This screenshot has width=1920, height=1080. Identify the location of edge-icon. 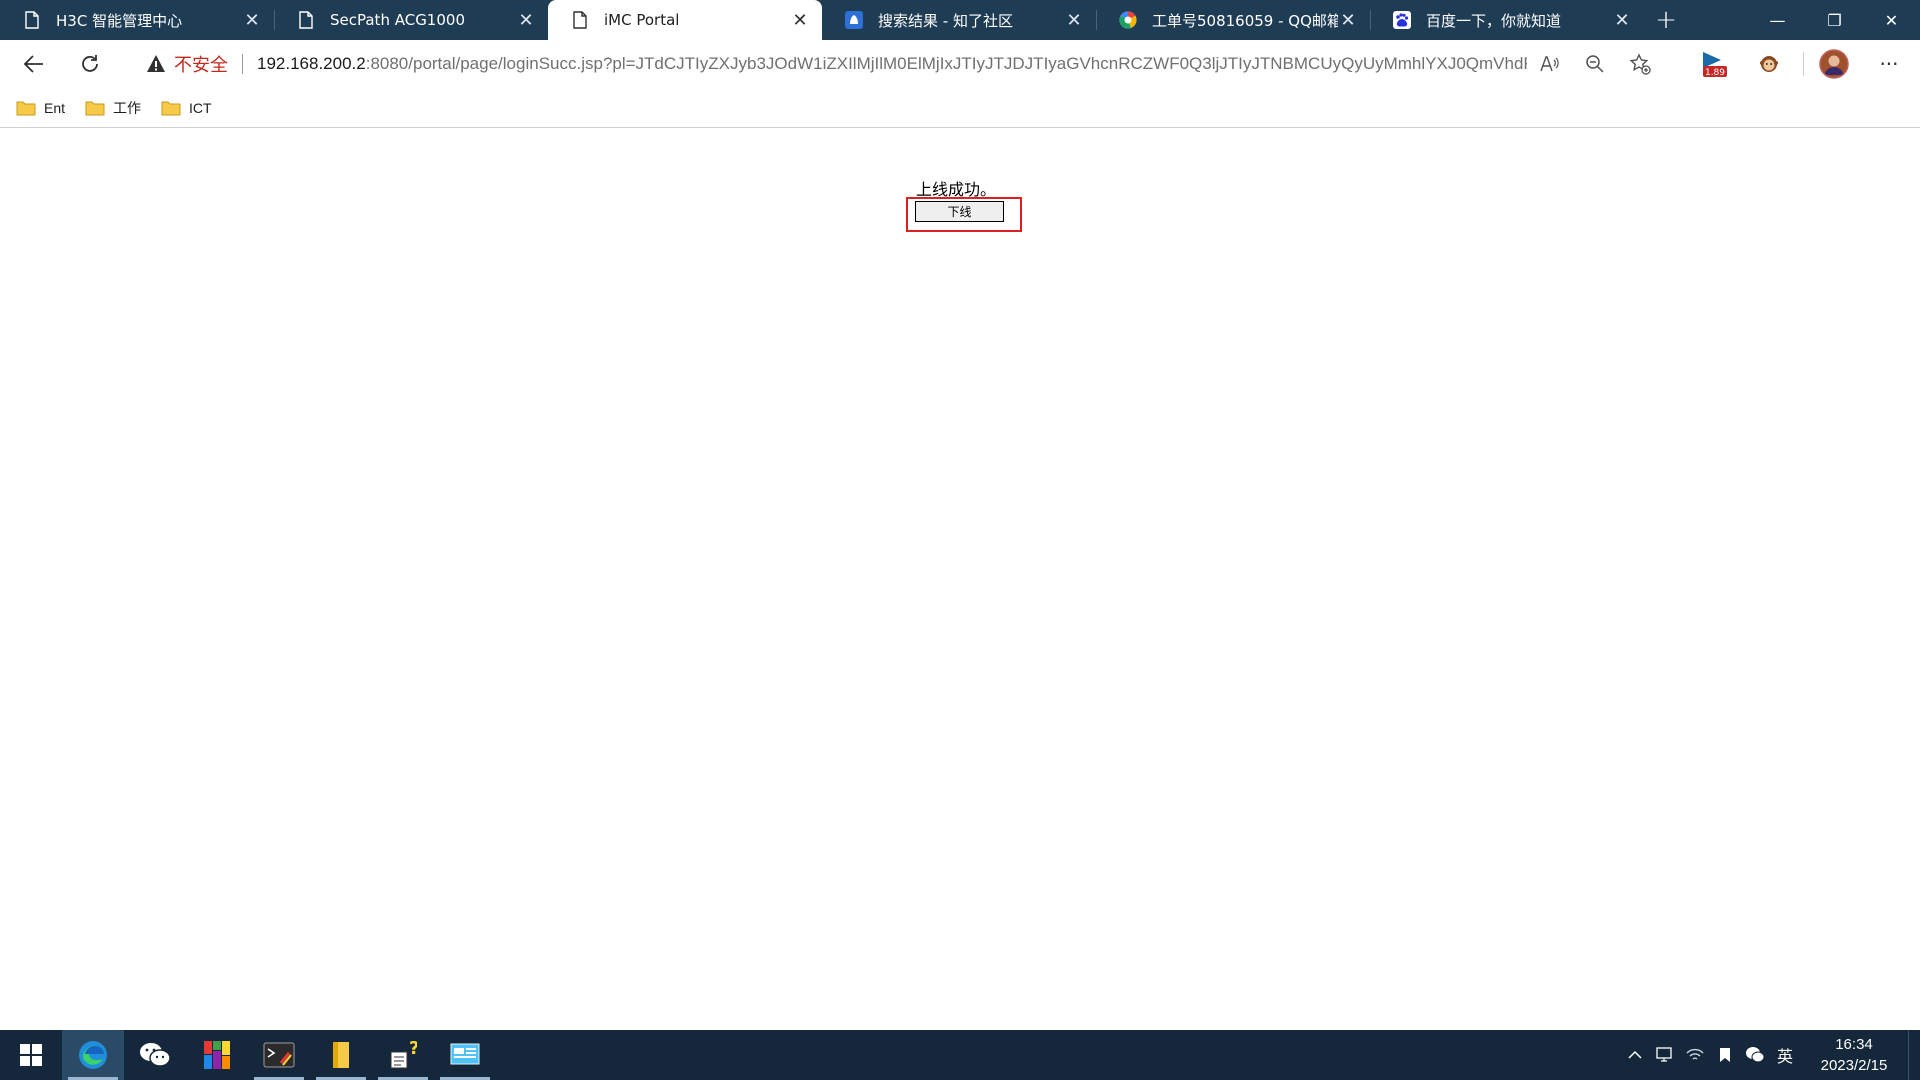
(93, 1055).